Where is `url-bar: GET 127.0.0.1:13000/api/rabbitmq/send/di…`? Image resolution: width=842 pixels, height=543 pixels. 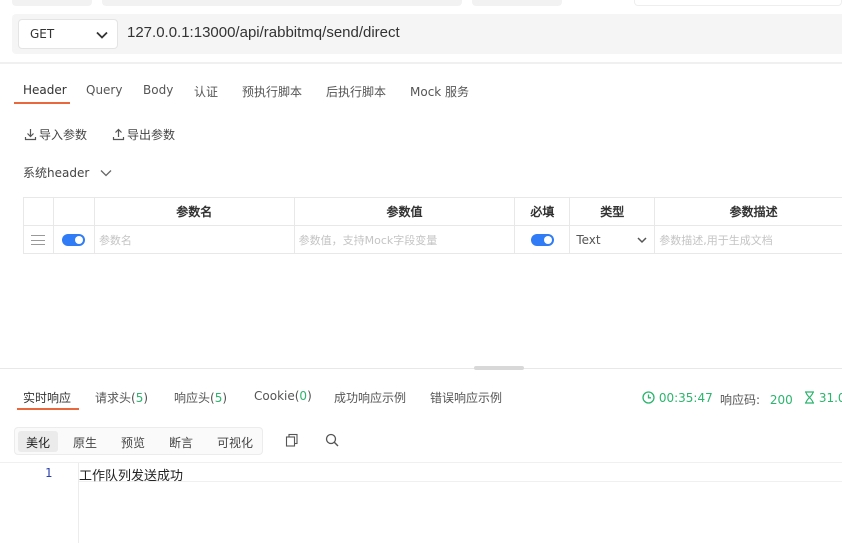
url-bar: GET 127.0.0.1:13000/api/rabbitmq/send/di… is located at coordinates (427, 34).